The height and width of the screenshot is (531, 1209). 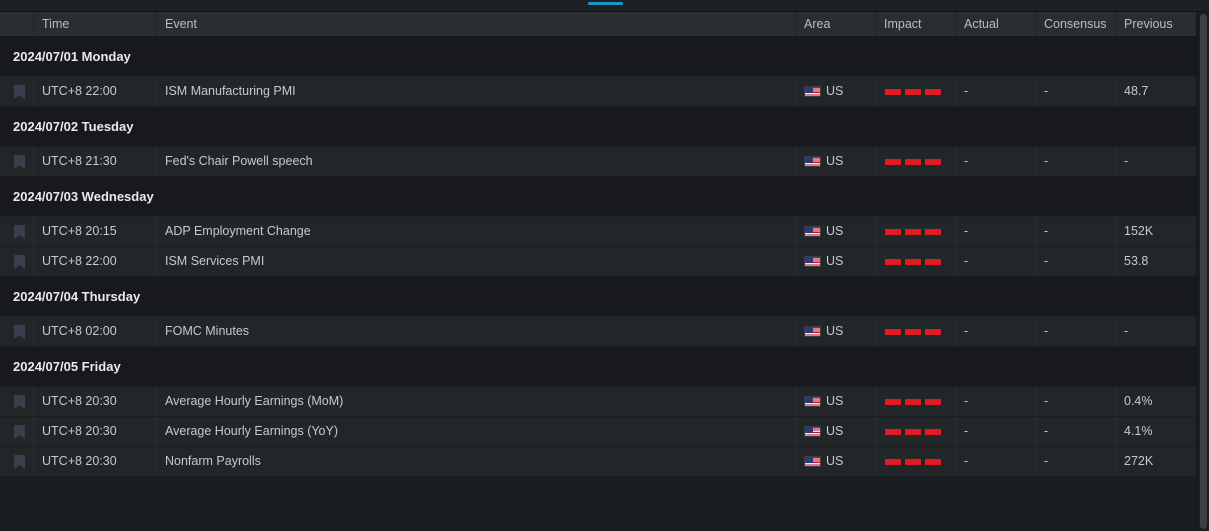 I want to click on column-header-bookmark, so click(x=17, y=24).